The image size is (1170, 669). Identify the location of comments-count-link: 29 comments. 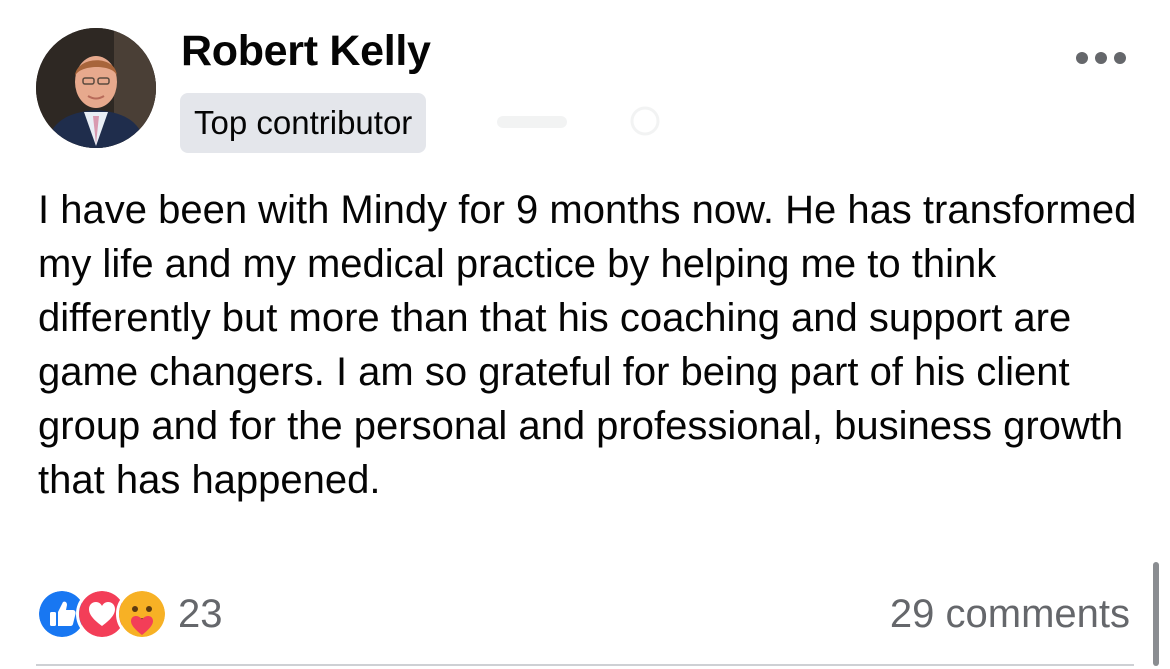
(1010, 614).